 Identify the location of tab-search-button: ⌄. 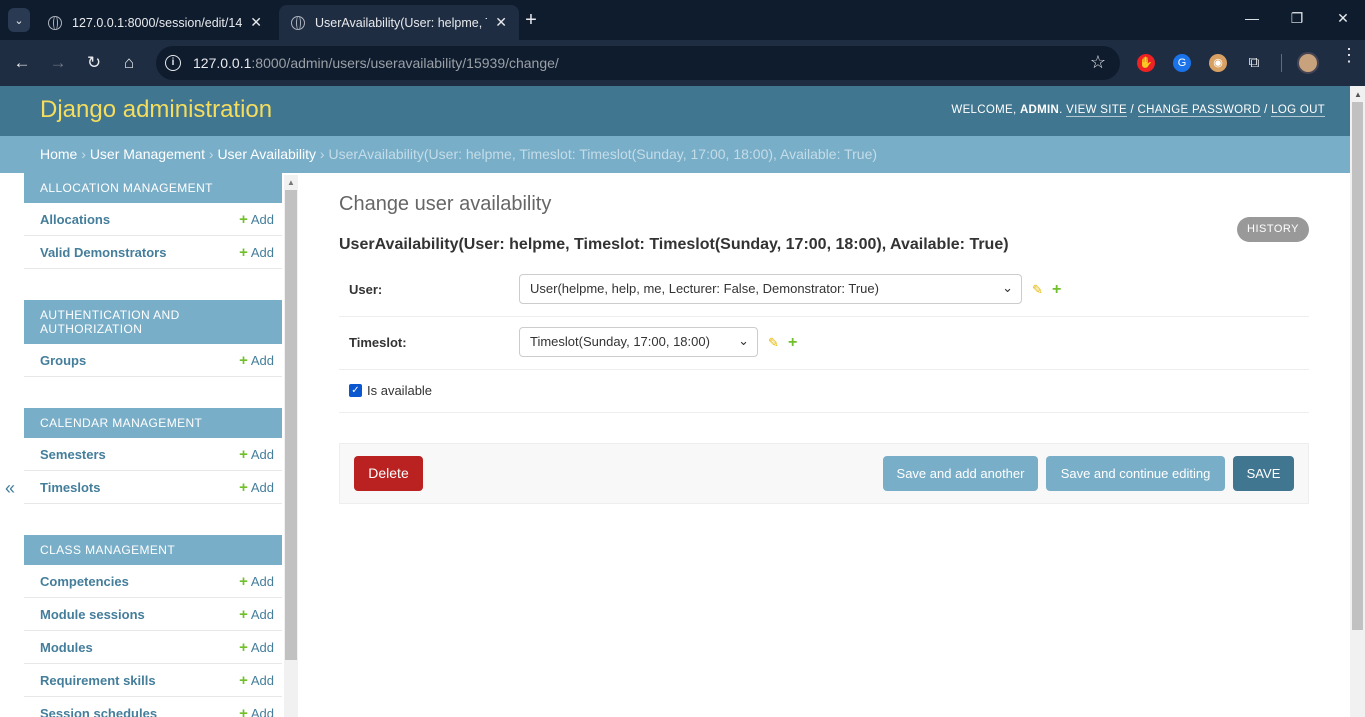
(19, 20).